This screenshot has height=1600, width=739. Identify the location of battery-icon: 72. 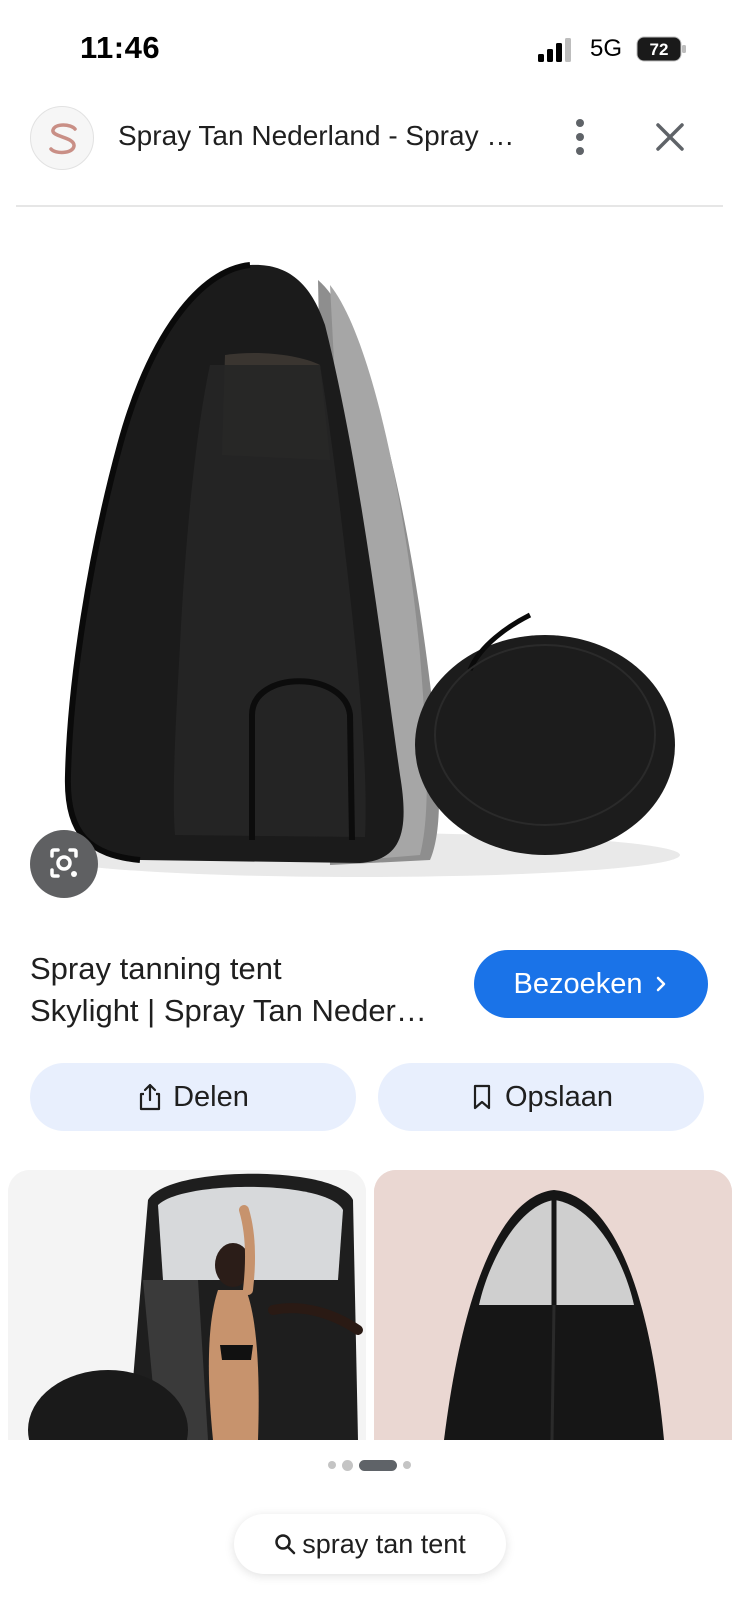
(661, 49).